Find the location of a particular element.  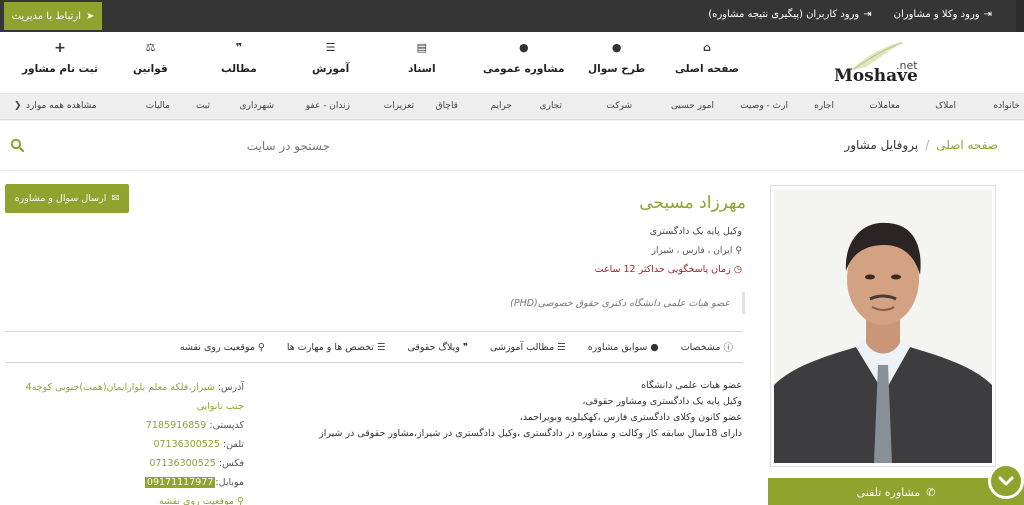

fax-label: فکس: is located at coordinates (231, 463).